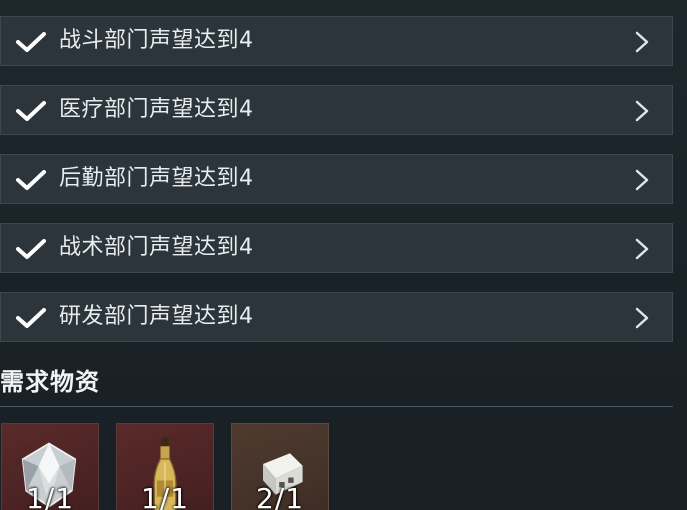  I want to click on material-slot-diamond: 1/1, so click(50, 466).